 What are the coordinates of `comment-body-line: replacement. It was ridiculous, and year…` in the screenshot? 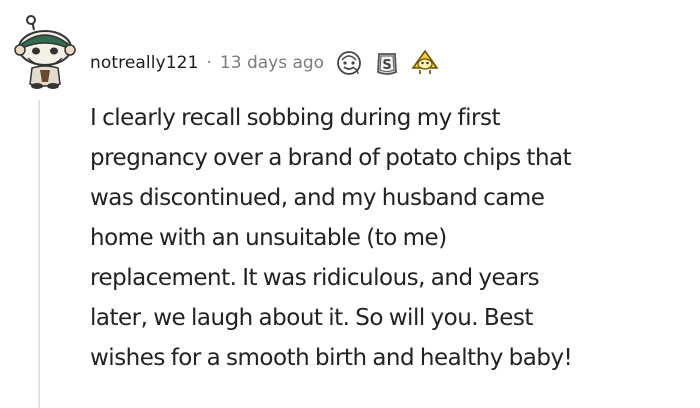 It's located at (315, 278).